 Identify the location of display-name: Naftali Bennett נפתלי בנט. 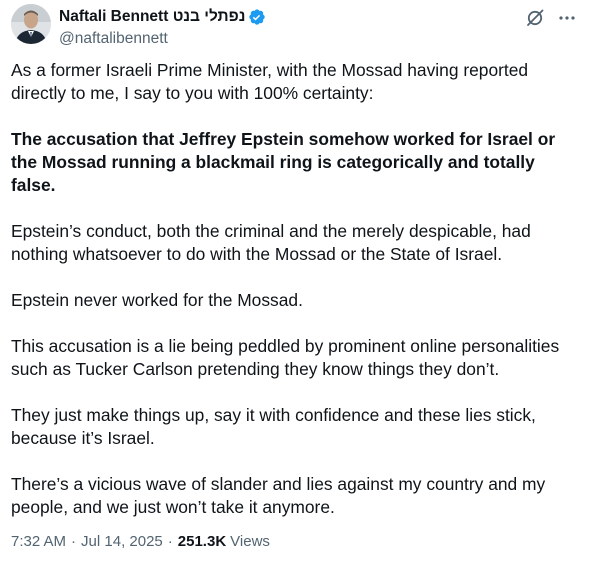
(152, 17).